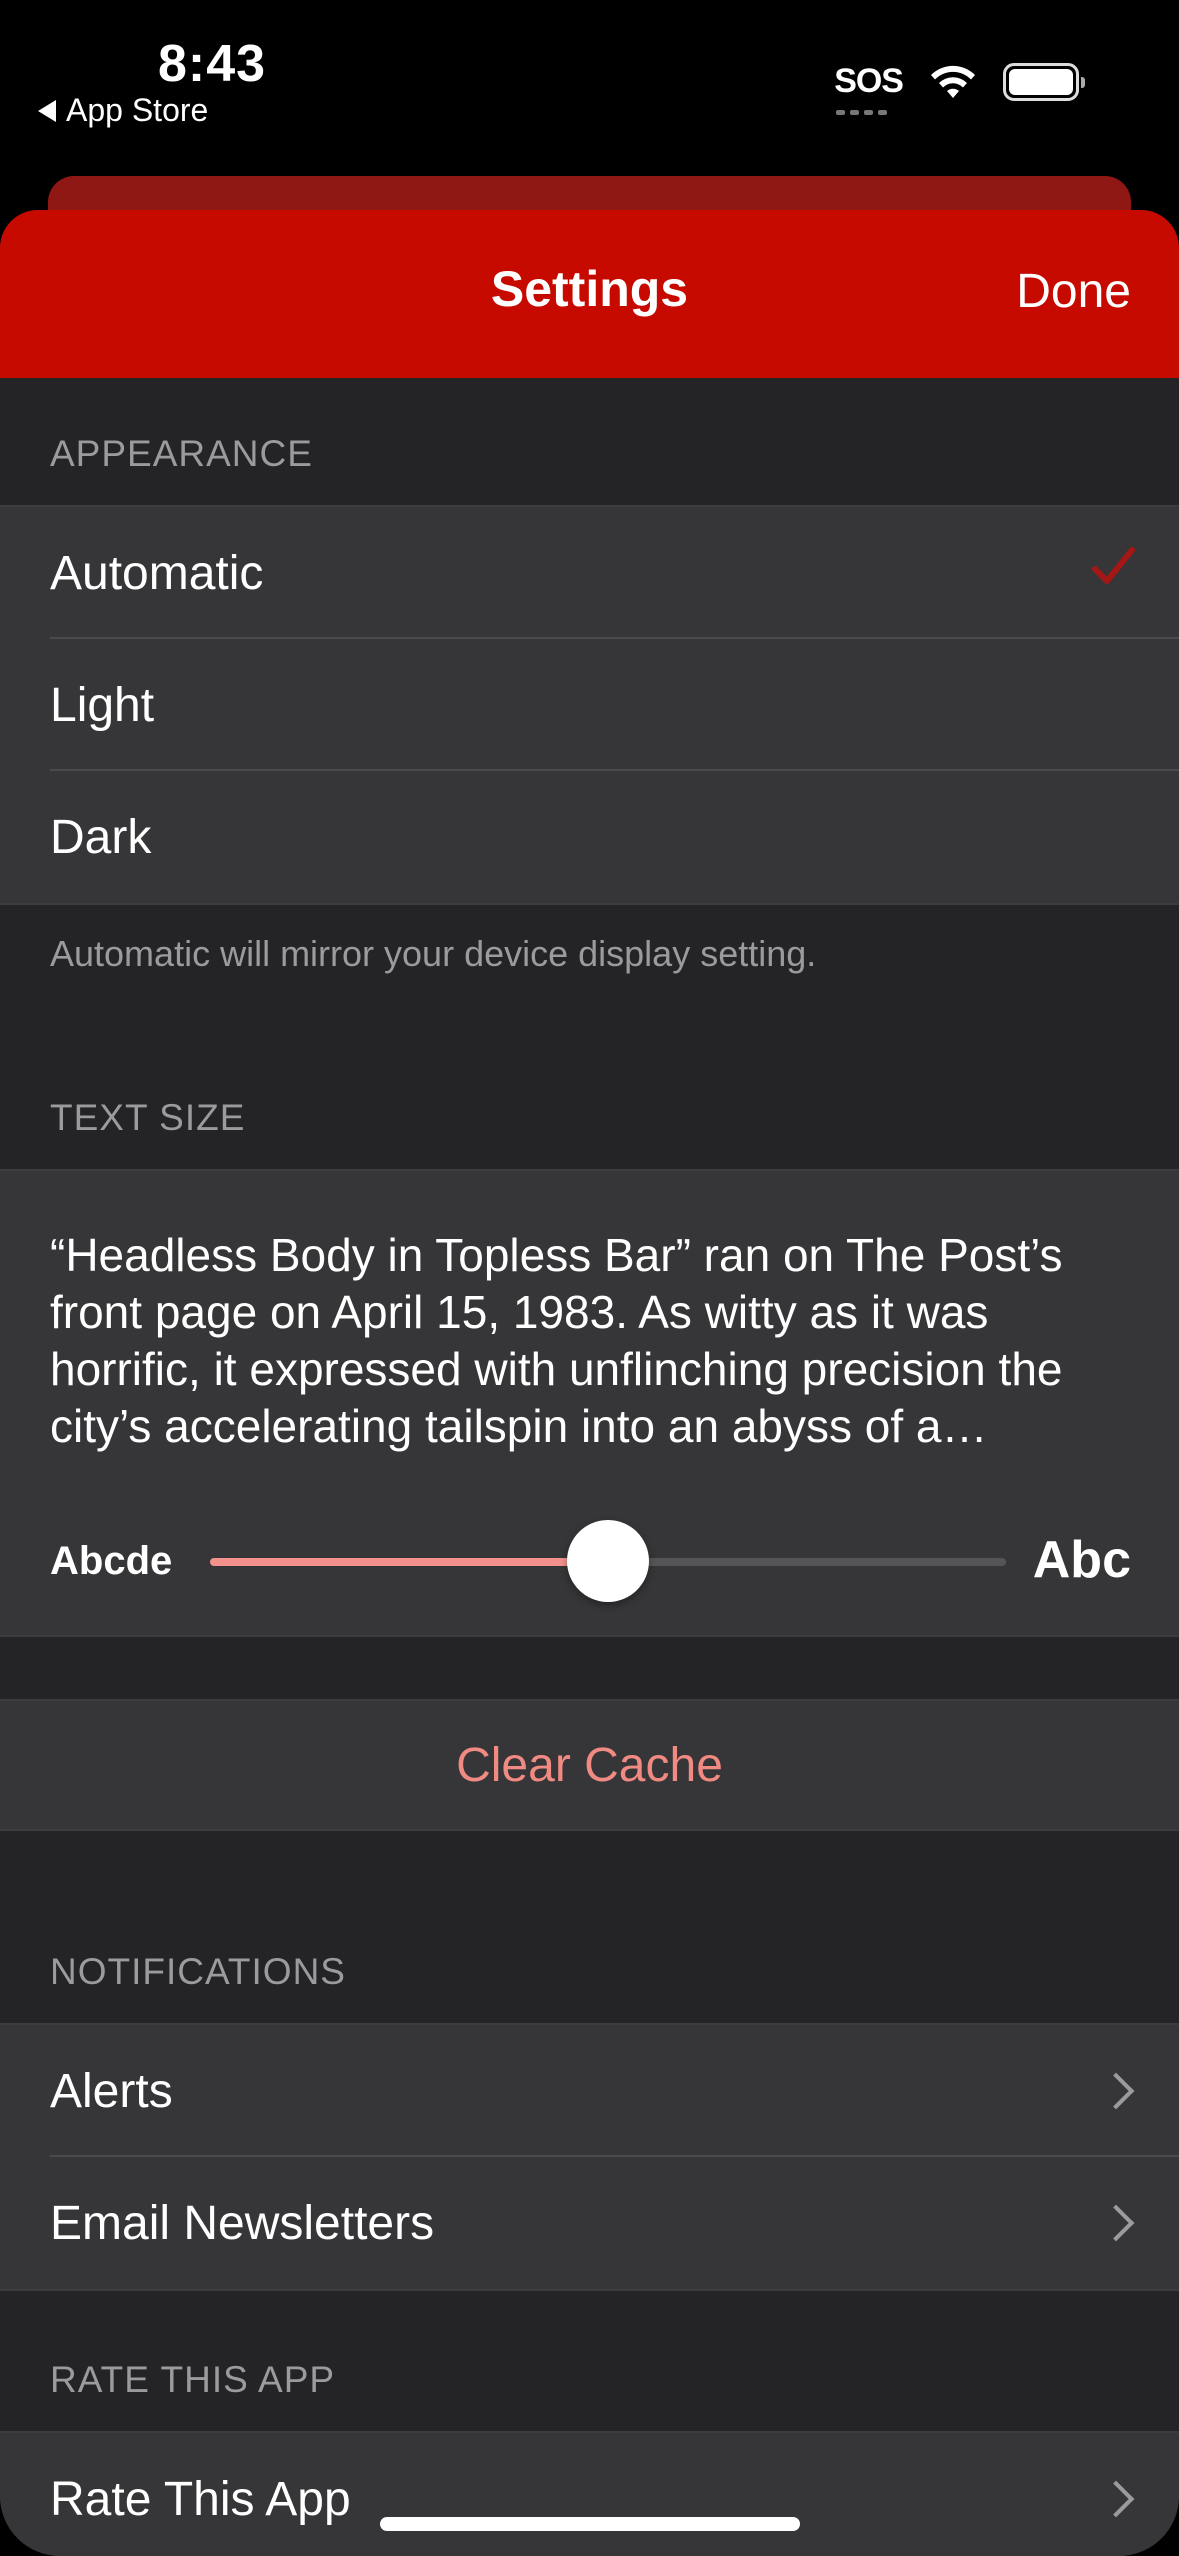 The width and height of the screenshot is (1179, 2556). I want to click on signal-dots-icon, so click(862, 112).